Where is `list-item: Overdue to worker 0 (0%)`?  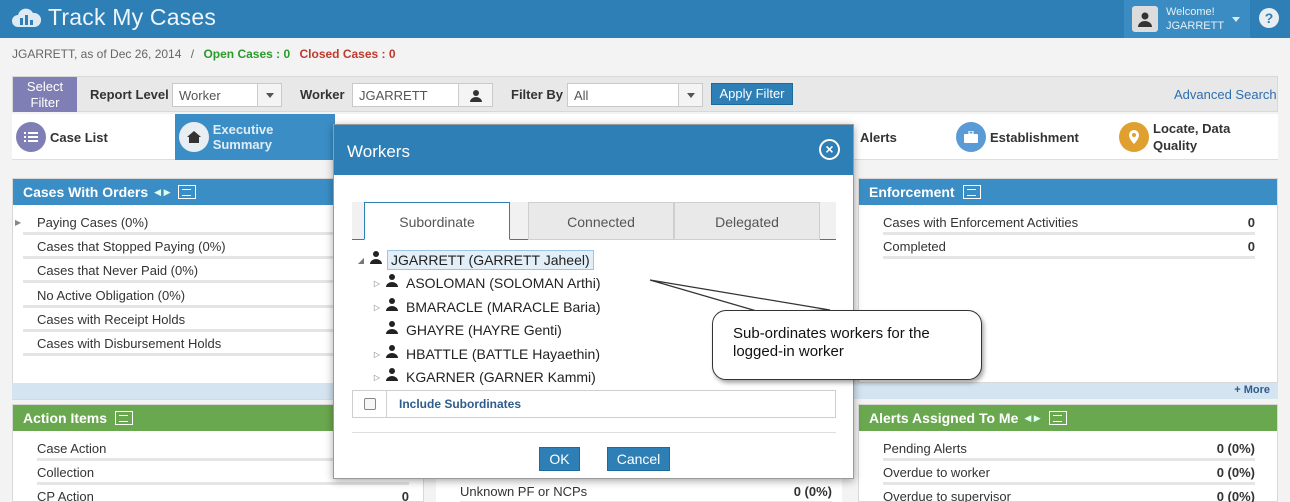
list-item: Overdue to worker 0 (0%) is located at coordinates (1069, 475).